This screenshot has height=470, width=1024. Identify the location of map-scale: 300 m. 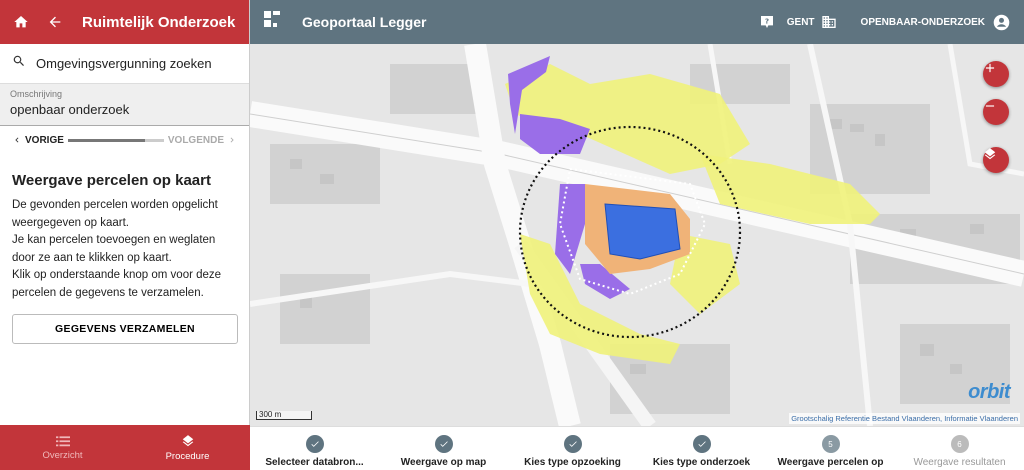
(284, 415).